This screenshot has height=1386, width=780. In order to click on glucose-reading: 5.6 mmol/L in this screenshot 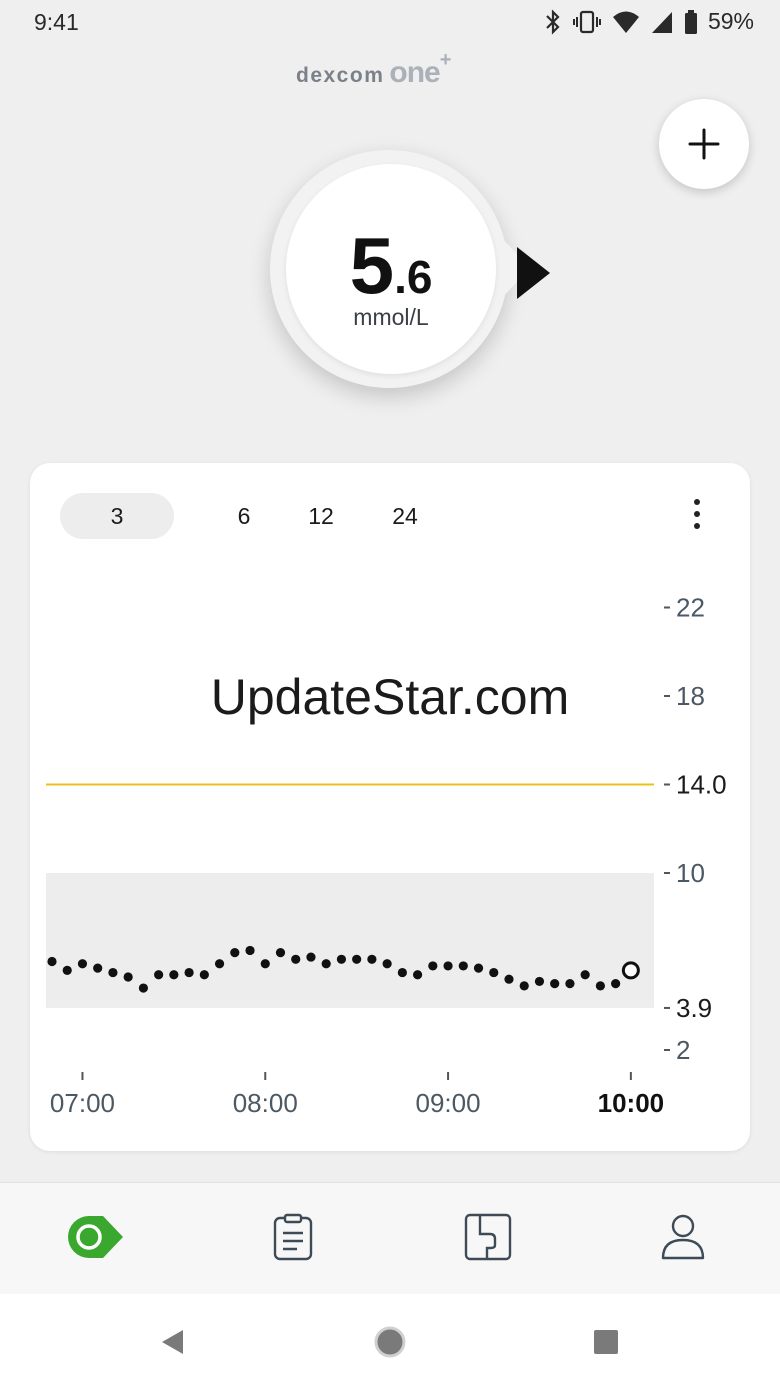, I will do `click(415, 270)`.